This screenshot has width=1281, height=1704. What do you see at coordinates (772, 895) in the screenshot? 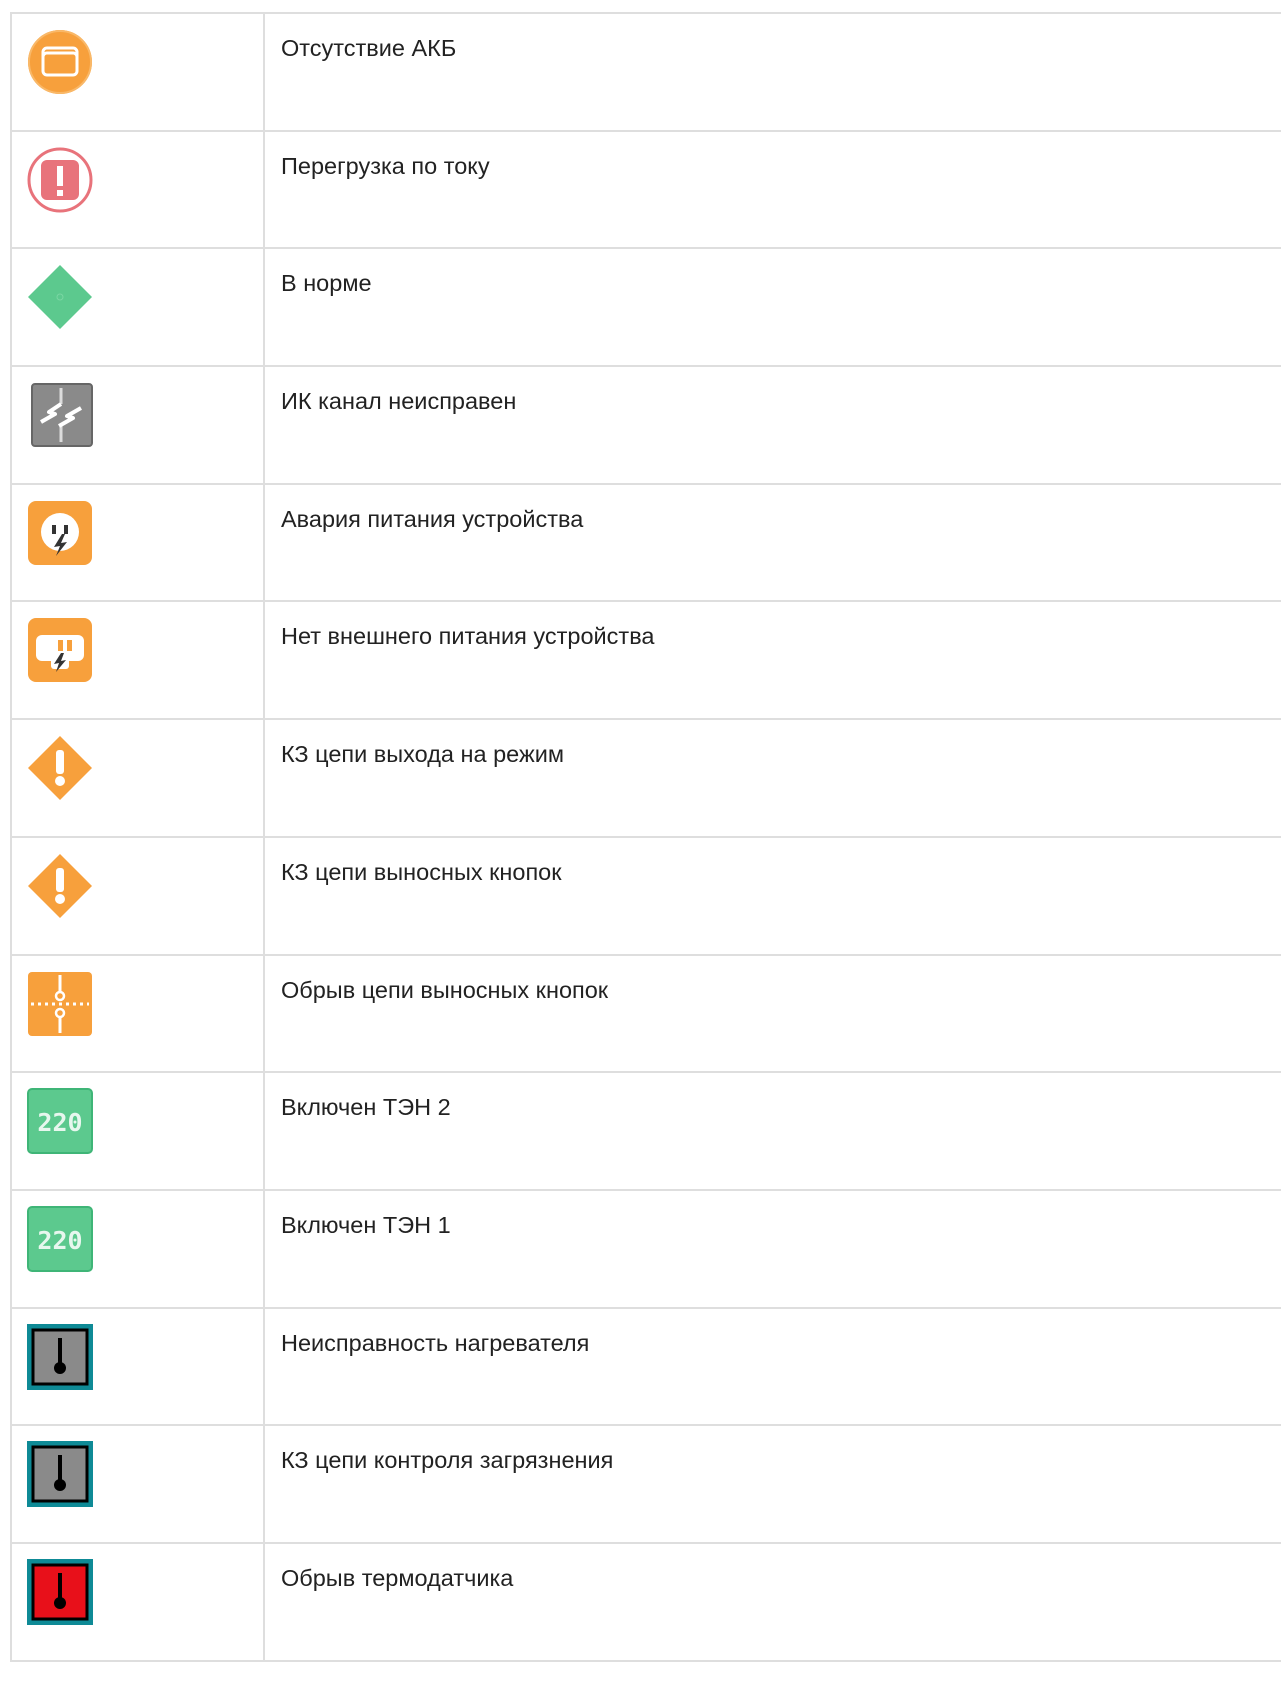
I see `description-cell: КЗ цепи выносных кнопок` at bounding box center [772, 895].